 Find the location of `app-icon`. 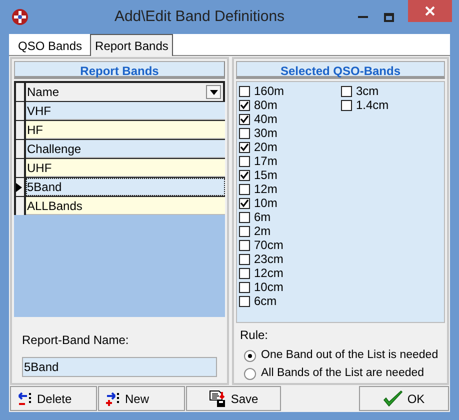

app-icon is located at coordinates (20, 17).